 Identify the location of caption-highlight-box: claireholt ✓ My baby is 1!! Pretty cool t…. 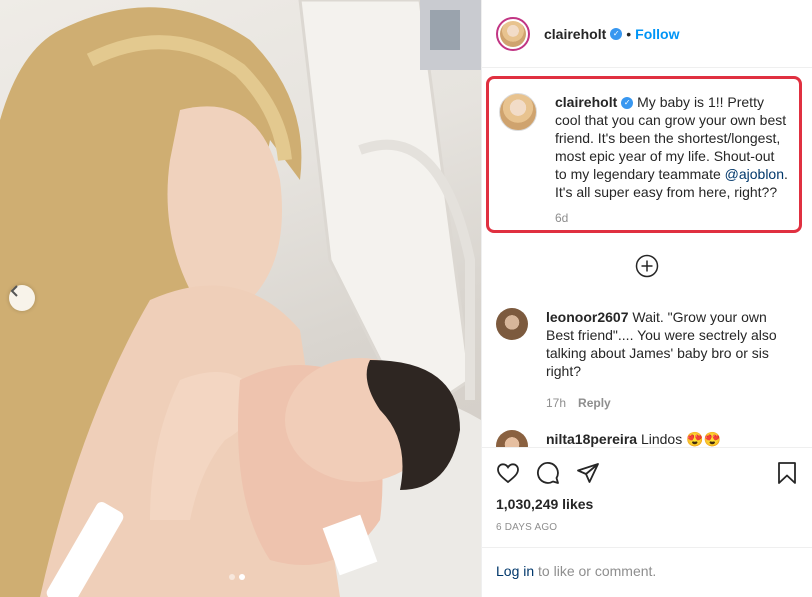
(644, 154).